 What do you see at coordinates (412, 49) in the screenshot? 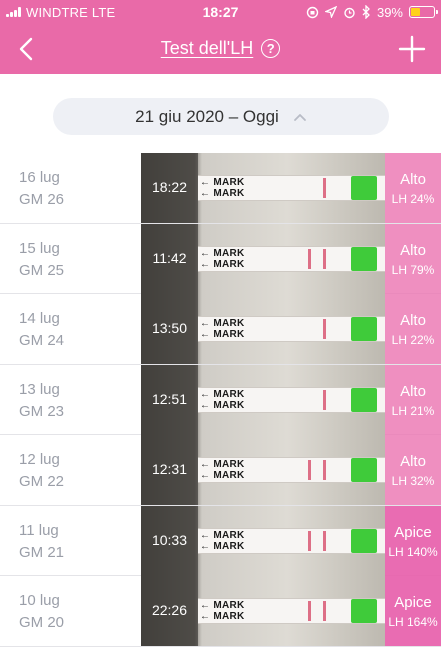
I see `plus-icon` at bounding box center [412, 49].